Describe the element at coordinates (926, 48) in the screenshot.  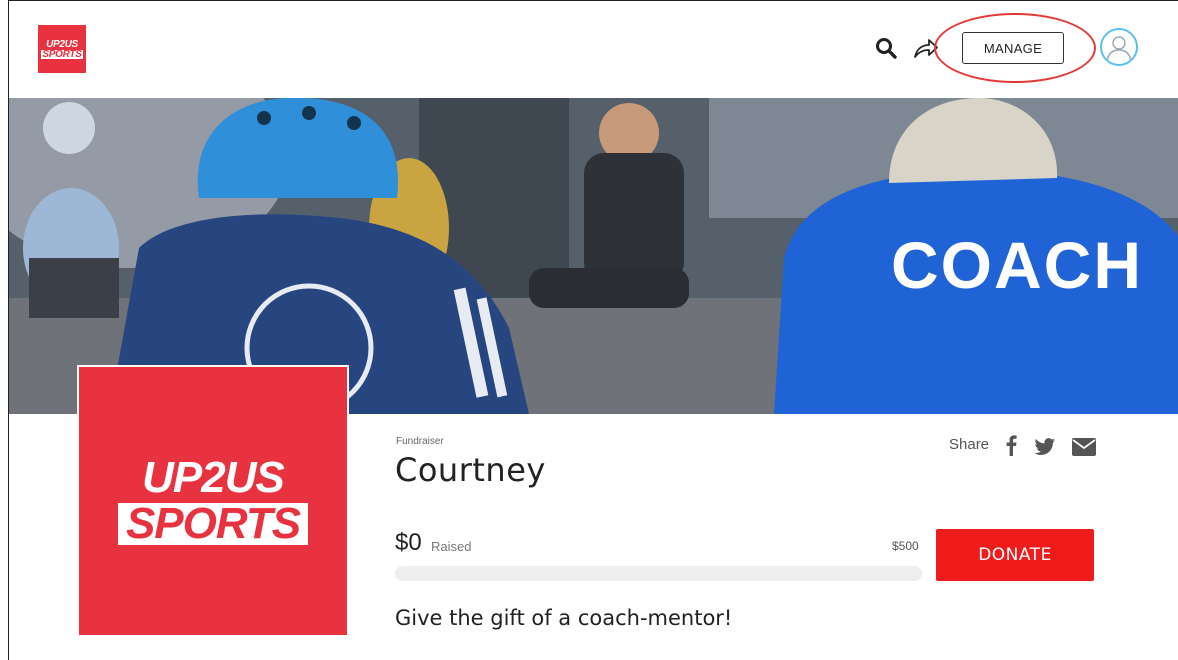
I see `share-arrow-icon` at that location.